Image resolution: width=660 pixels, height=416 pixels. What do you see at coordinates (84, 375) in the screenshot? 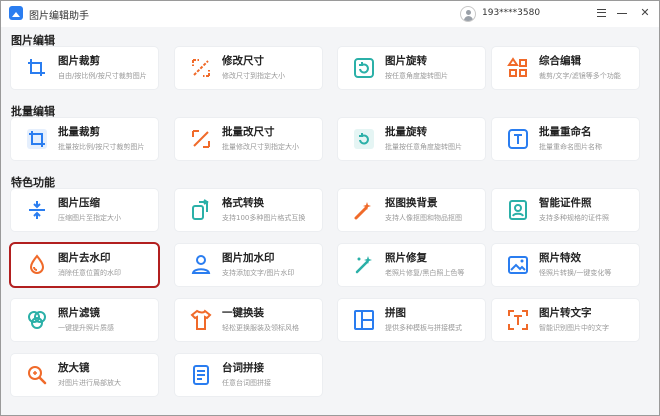
I see `tool-card-magnifier: 放大镜对图片进行局部放大` at bounding box center [84, 375].